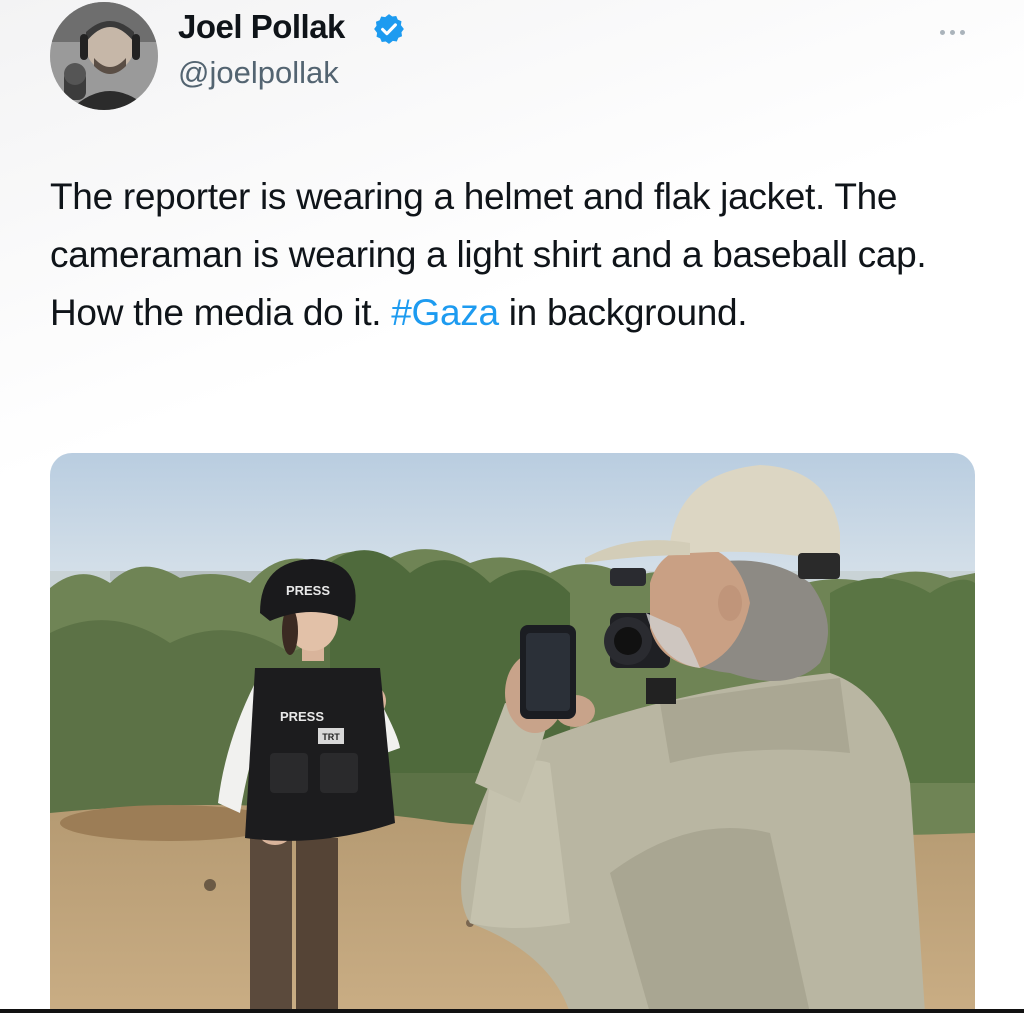 Image resolution: width=1024 pixels, height=1013 pixels. What do you see at coordinates (445, 312) in the screenshot?
I see `hashtag-link: #Gaza` at bounding box center [445, 312].